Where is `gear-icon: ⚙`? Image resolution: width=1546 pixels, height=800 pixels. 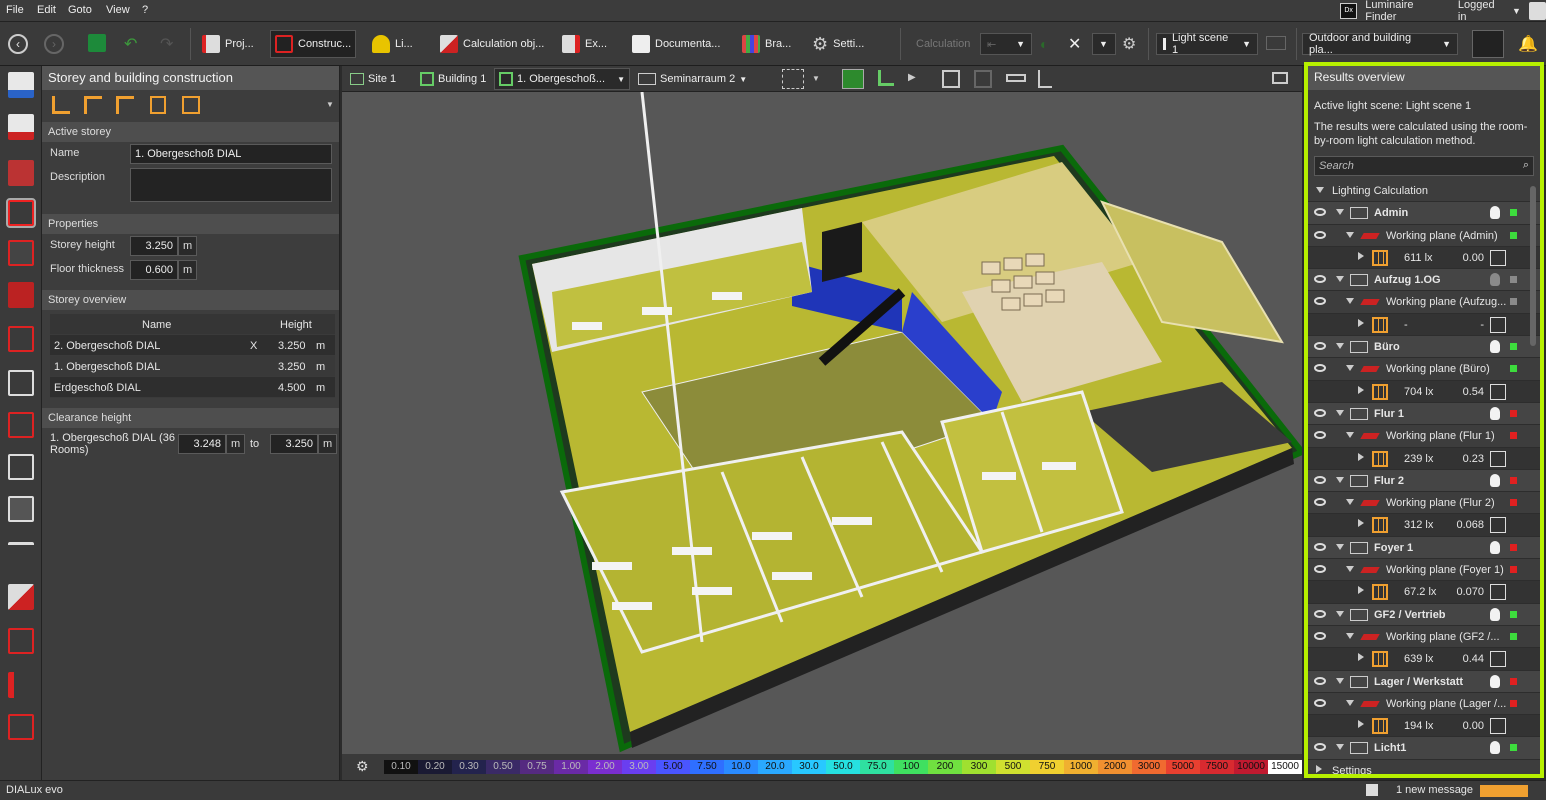 gear-icon: ⚙ is located at coordinates (1129, 44).